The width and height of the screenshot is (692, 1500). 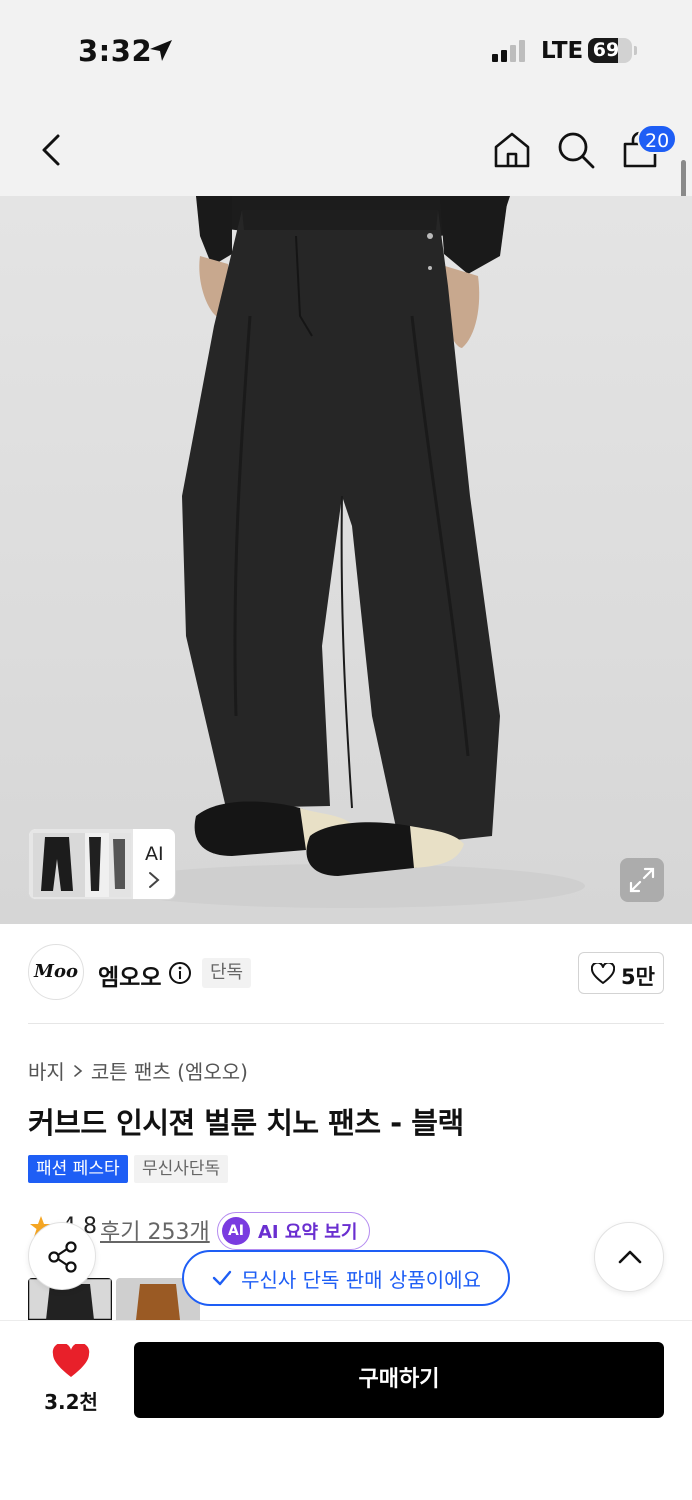 What do you see at coordinates (606, 50) in the screenshot?
I see `battery-percent: 69` at bounding box center [606, 50].